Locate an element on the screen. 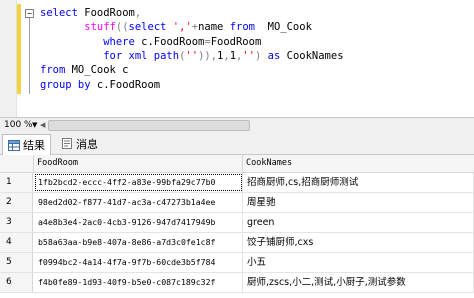  grid-header: FoodRoom CookNames is located at coordinates (237, 164).